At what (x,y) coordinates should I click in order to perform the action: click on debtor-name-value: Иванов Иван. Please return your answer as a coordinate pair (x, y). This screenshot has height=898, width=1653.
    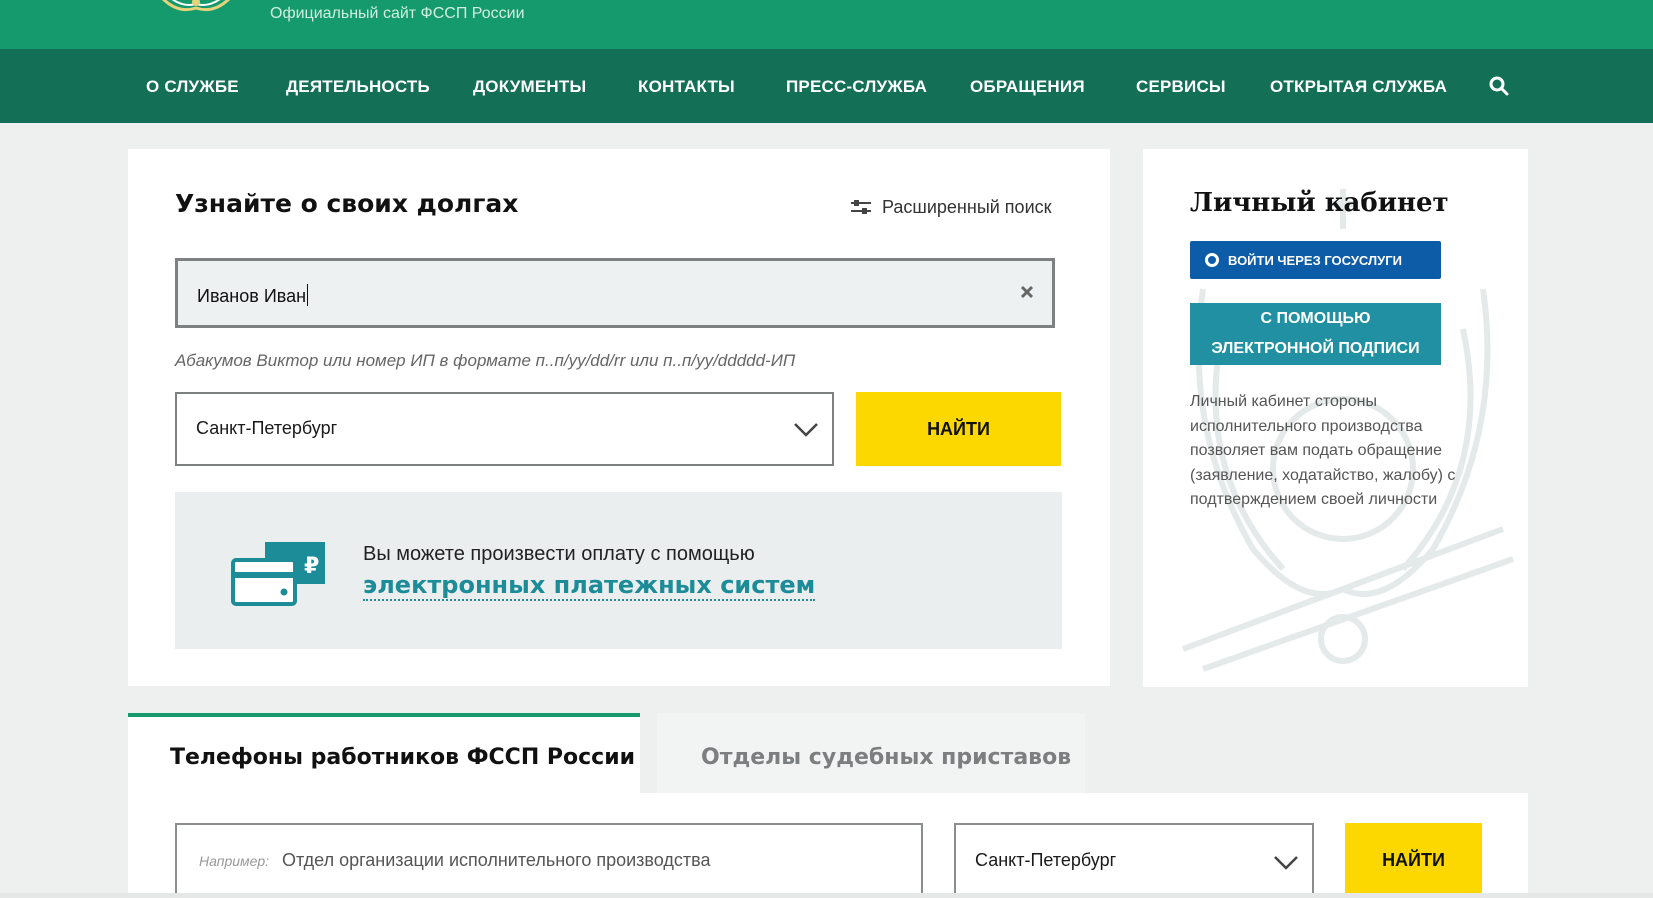
    Looking at the image, I should click on (252, 296).